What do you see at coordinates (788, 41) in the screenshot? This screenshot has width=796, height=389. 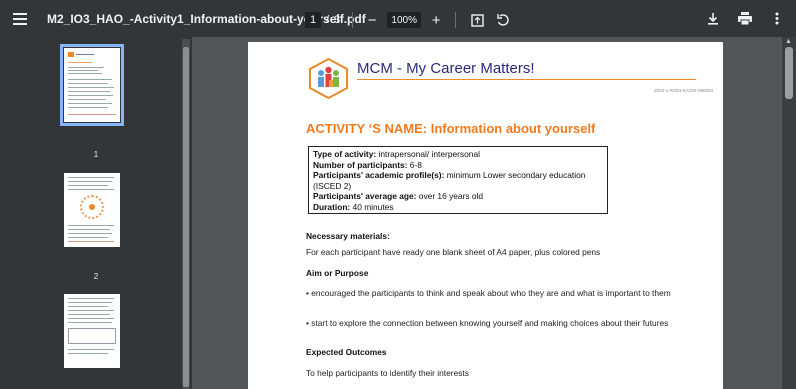 I see `scroll-up-icon: ▲` at bounding box center [788, 41].